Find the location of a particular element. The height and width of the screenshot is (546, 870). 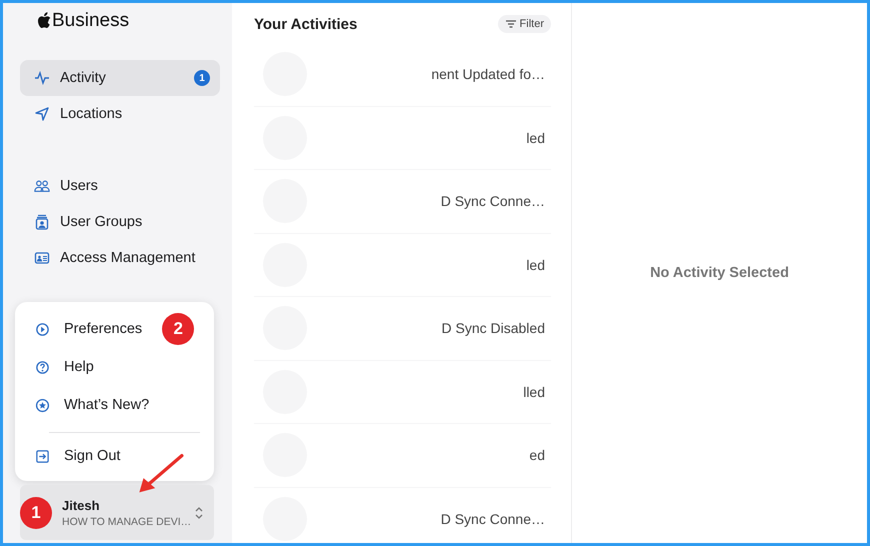

filter-button: Filter is located at coordinates (524, 24).